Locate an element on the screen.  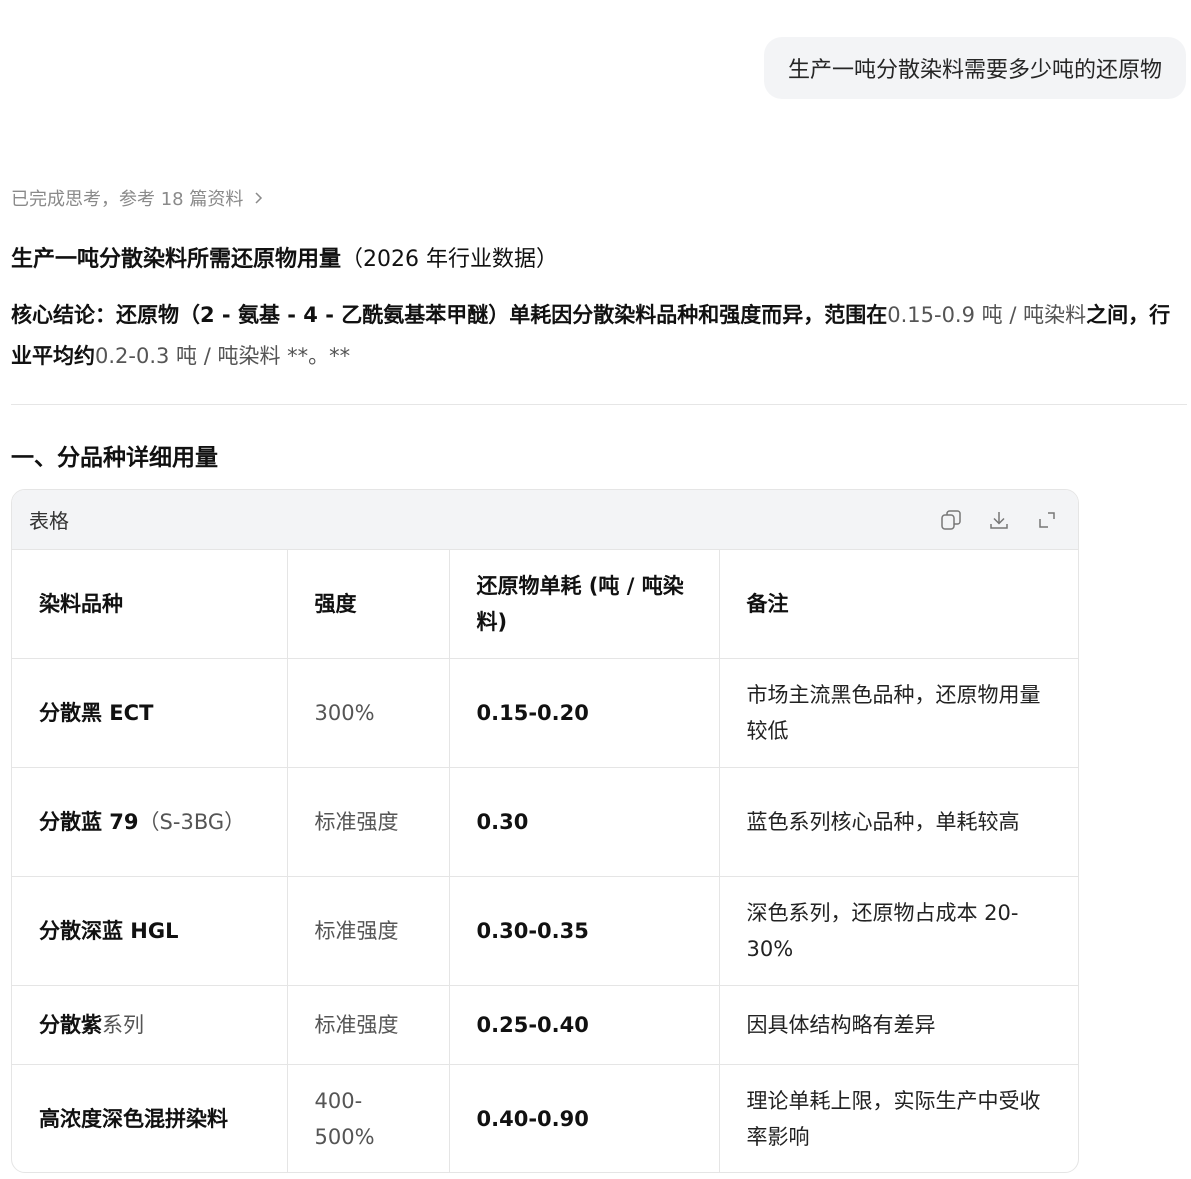
conclusion-average: 0.2-0.3 吨 / 吨染料 **。** is located at coordinates (223, 356).